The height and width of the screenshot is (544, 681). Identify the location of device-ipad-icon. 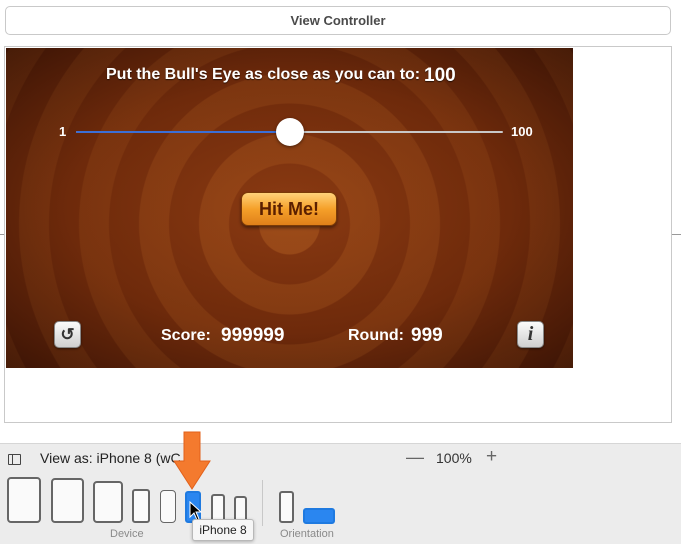
(108, 502).